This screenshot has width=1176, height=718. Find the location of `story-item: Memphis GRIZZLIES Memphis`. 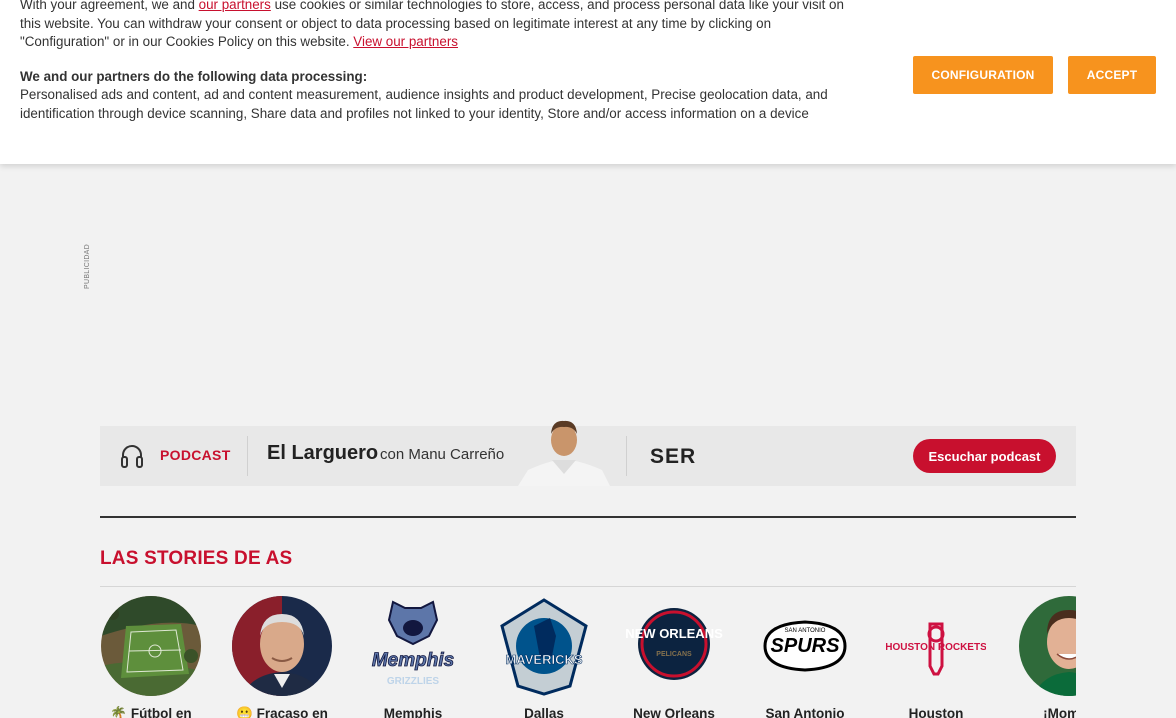

story-item: Memphis GRIZZLIES Memphis is located at coordinates (413, 657).